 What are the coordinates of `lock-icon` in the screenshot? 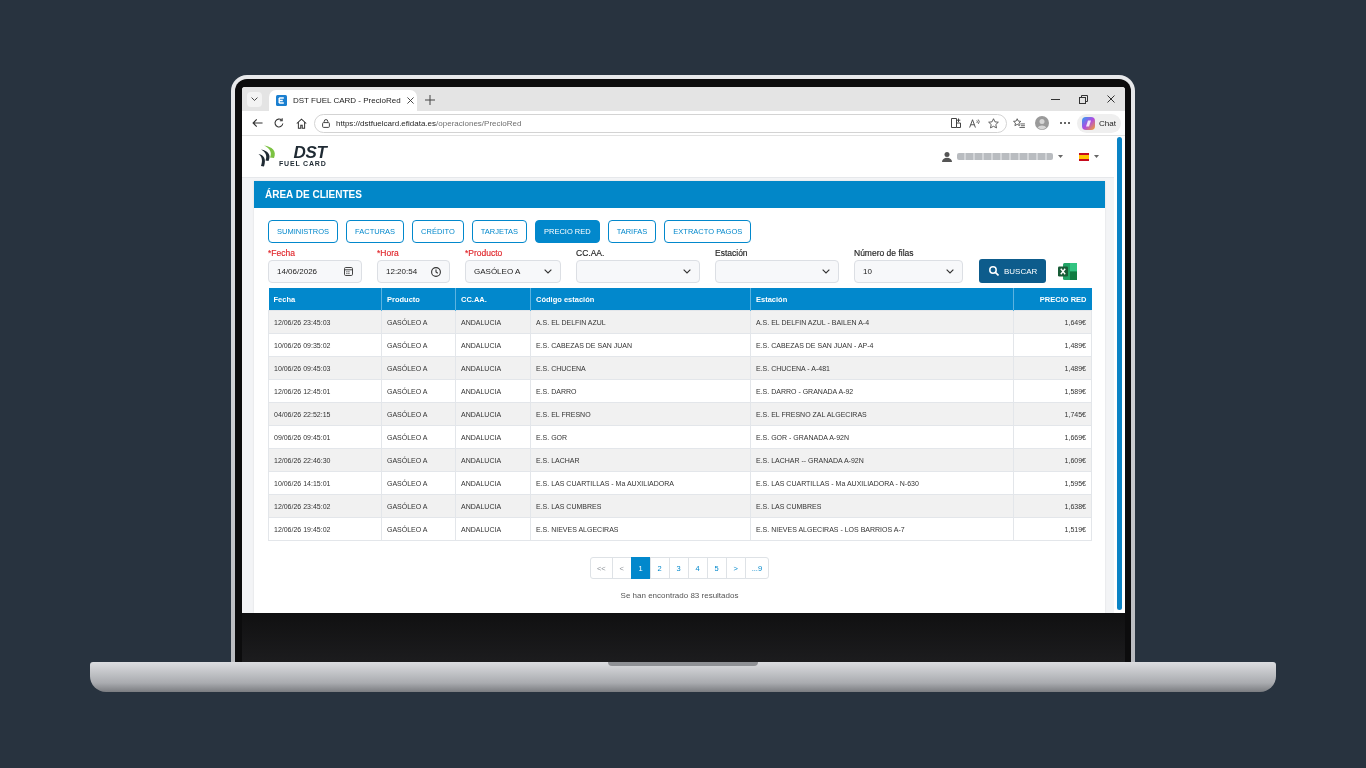 It's located at (326, 123).